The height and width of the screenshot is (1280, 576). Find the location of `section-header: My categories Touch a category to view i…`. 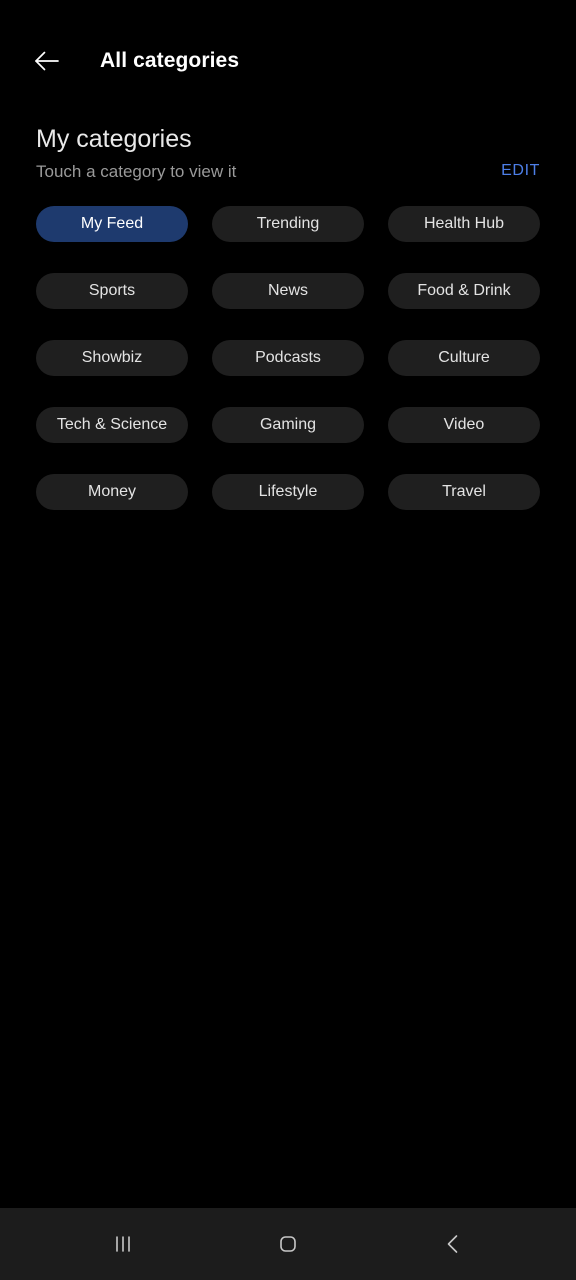

section-header: My categories Touch a category to view i… is located at coordinates (288, 164).